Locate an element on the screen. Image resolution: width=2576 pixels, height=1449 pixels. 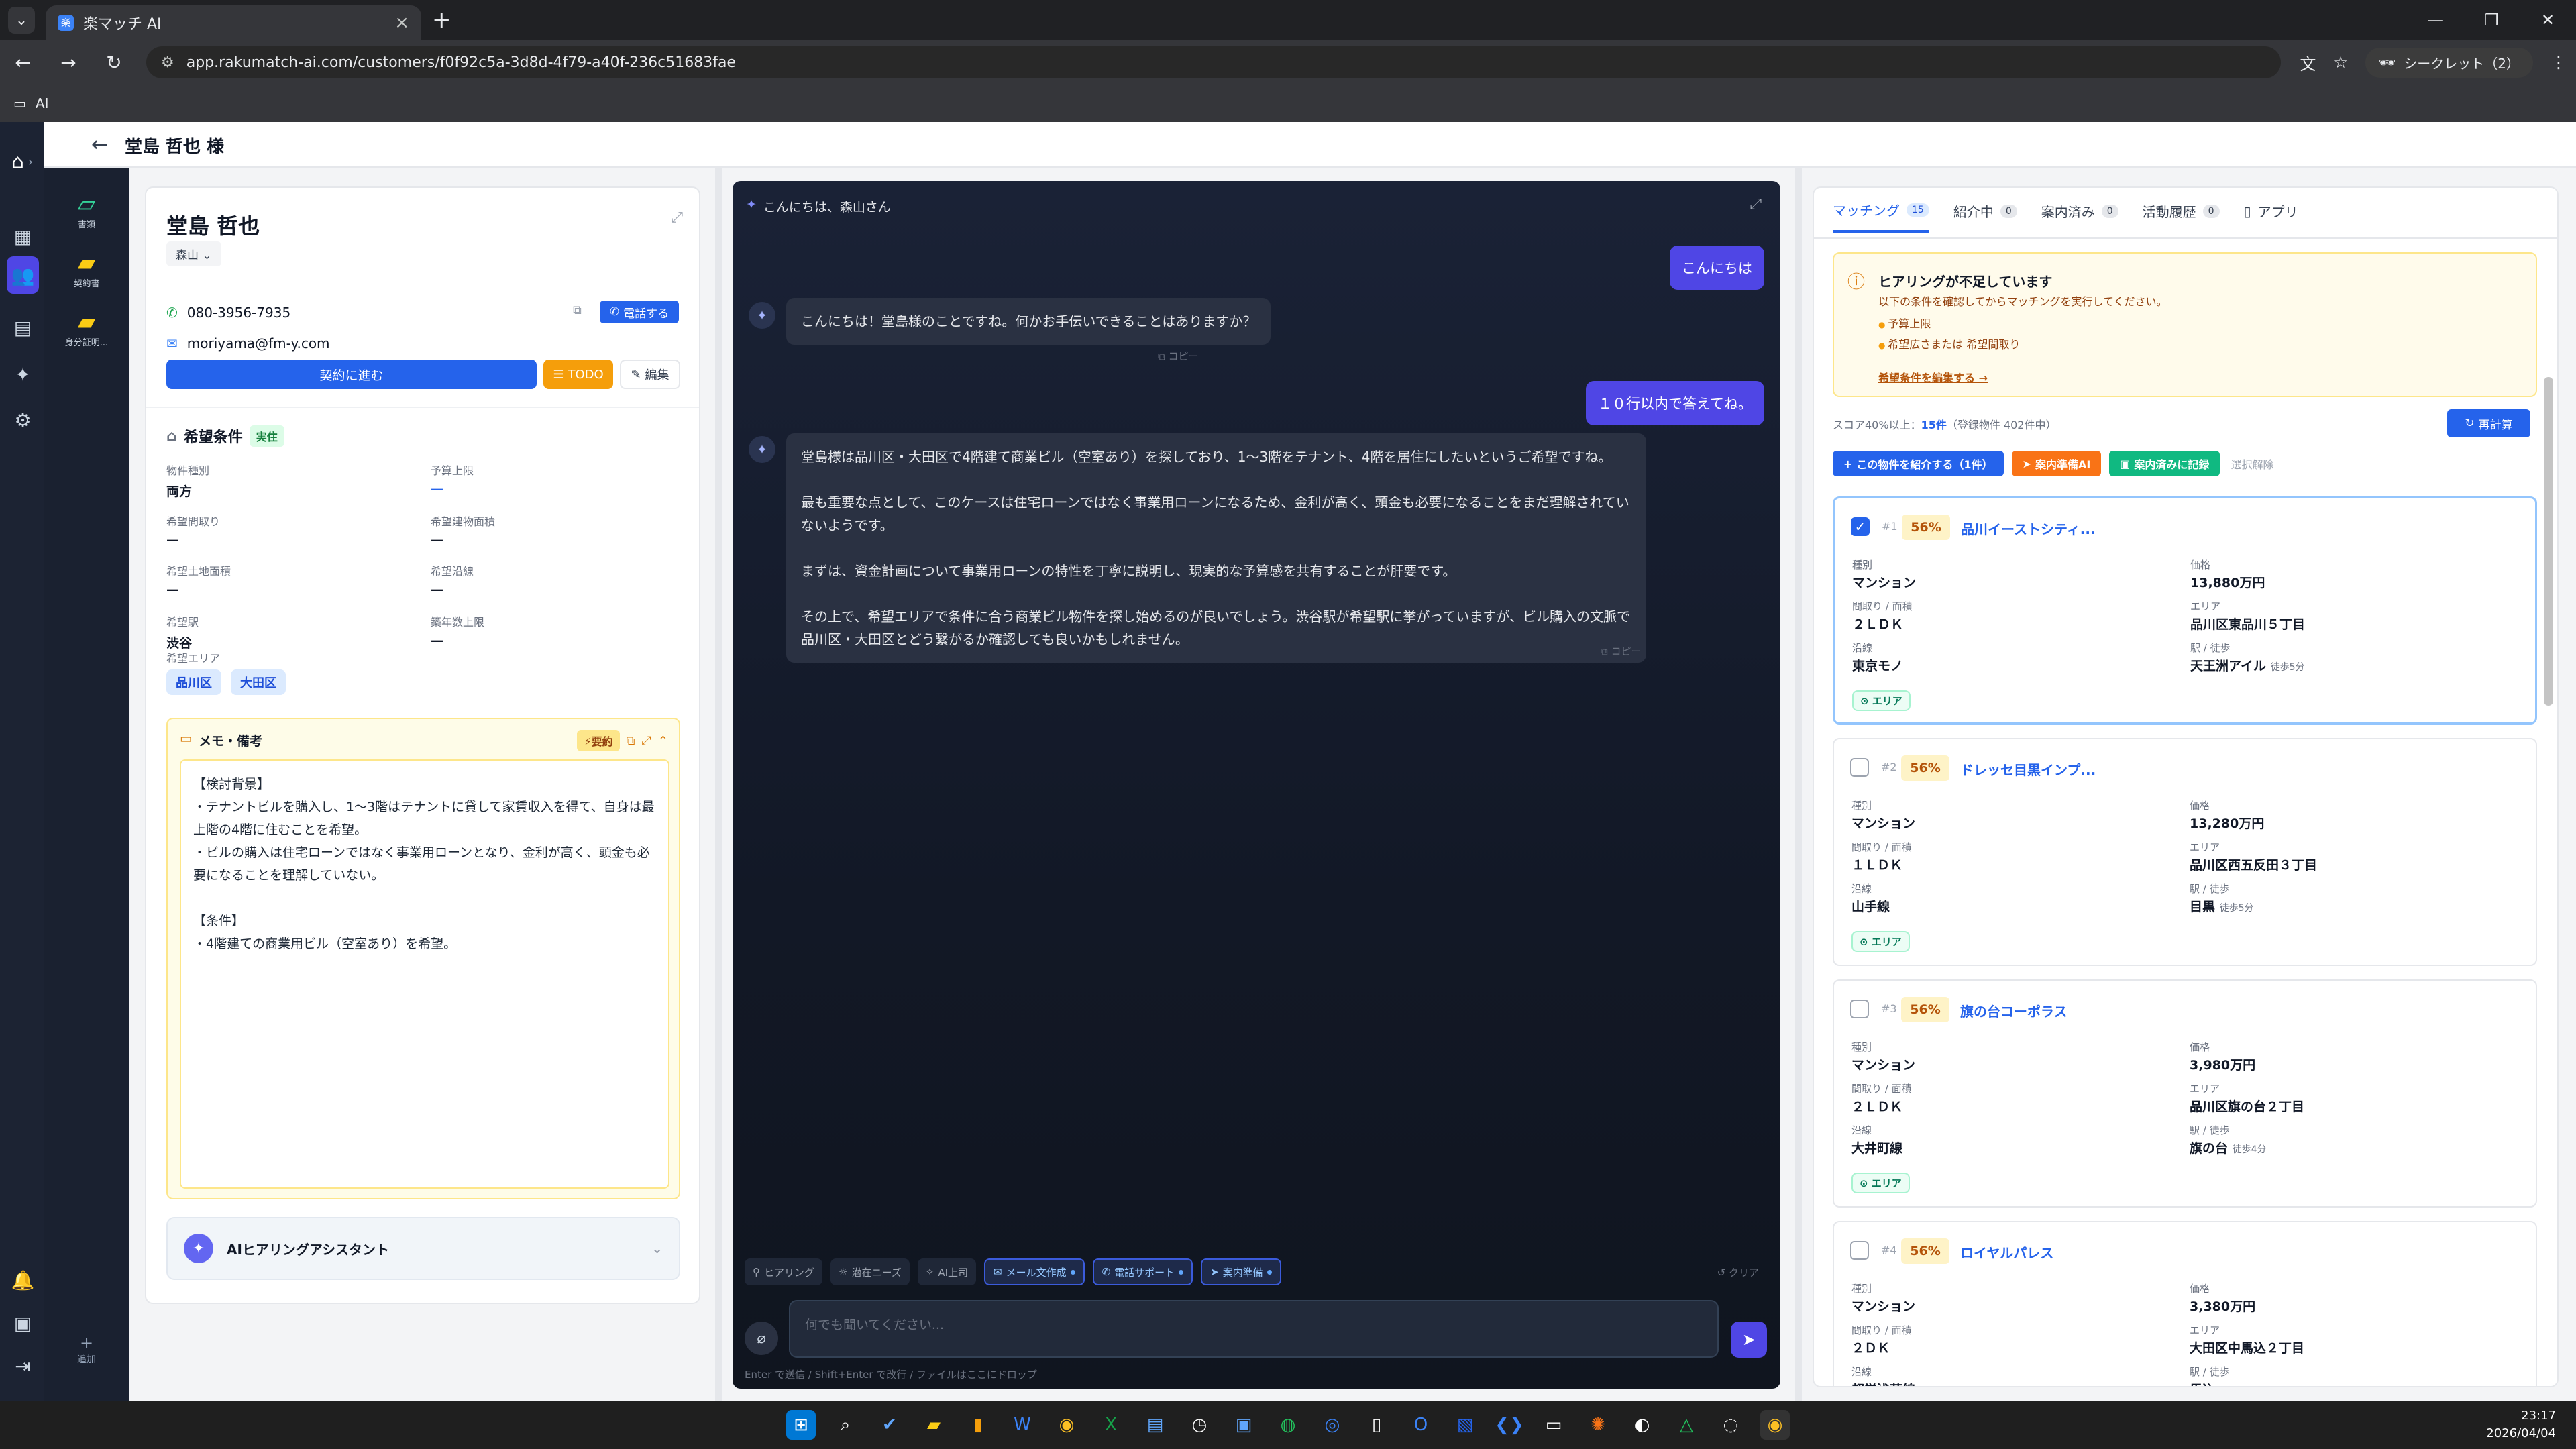
back-icon: ← is located at coordinates (22, 63).